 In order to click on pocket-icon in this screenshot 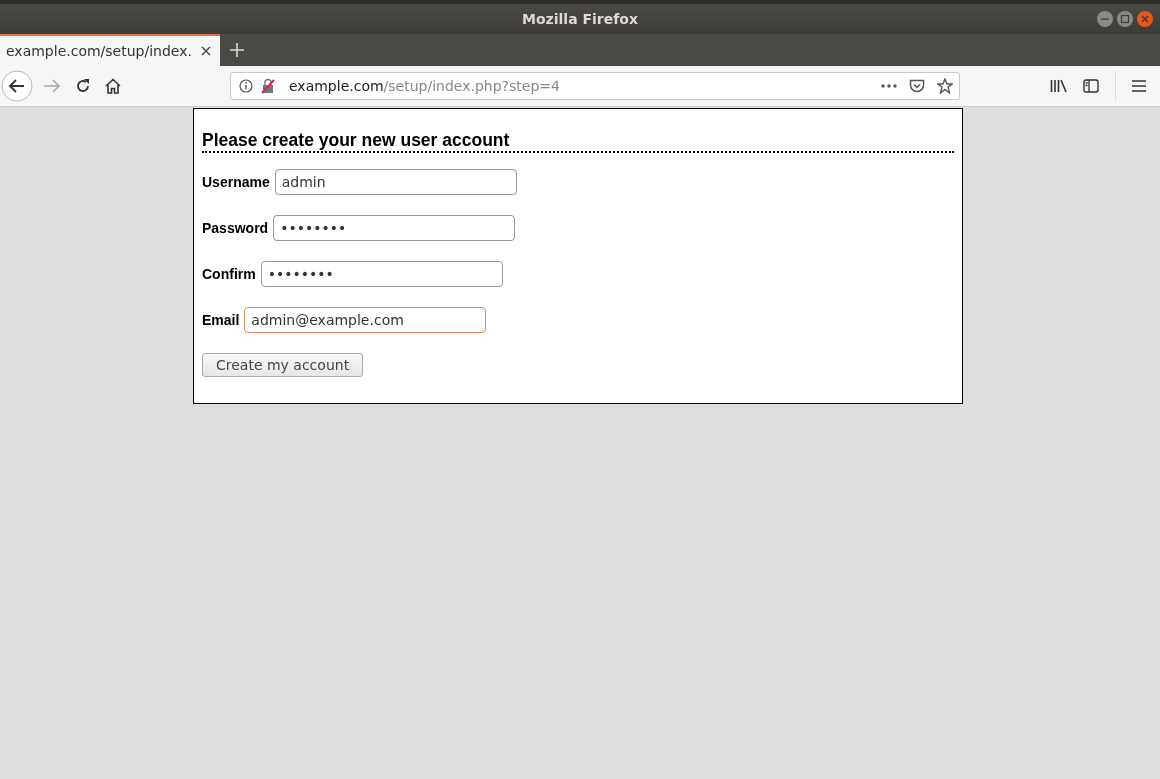, I will do `click(917, 86)`.